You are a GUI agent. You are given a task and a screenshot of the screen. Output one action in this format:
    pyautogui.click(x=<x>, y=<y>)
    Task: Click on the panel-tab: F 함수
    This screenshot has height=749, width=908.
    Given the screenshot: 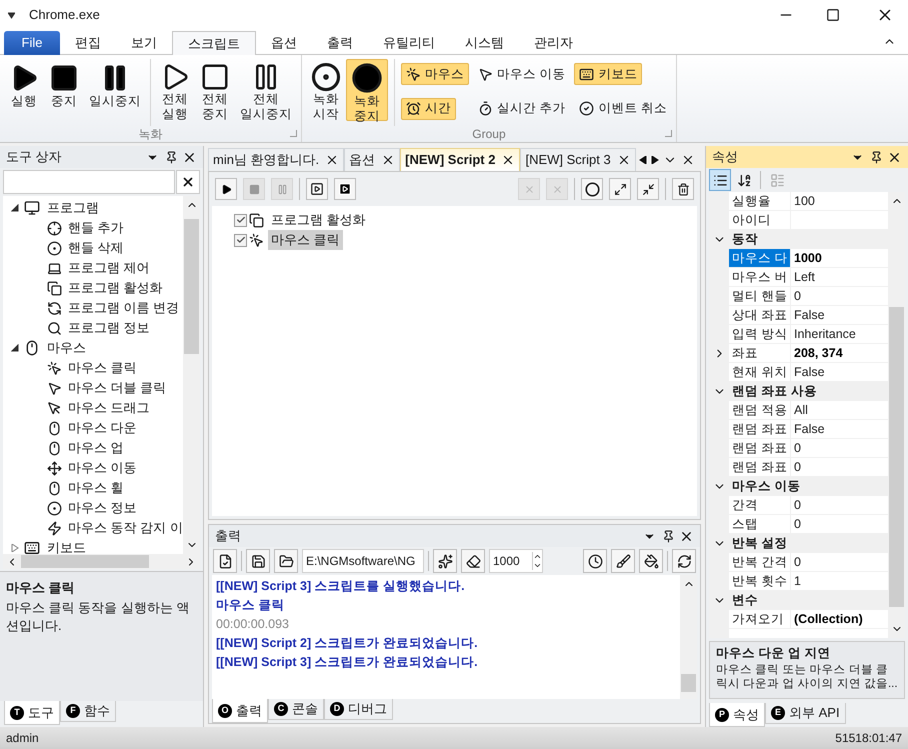 What is the action you would take?
    pyautogui.click(x=88, y=711)
    